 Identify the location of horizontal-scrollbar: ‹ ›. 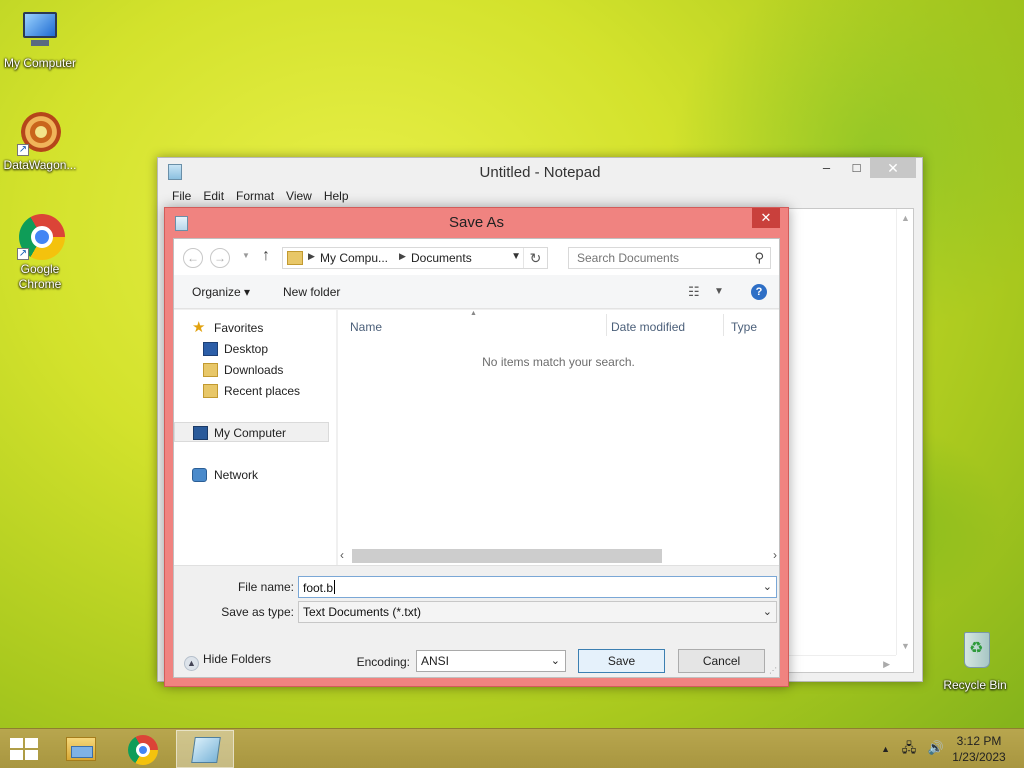
(558, 556).